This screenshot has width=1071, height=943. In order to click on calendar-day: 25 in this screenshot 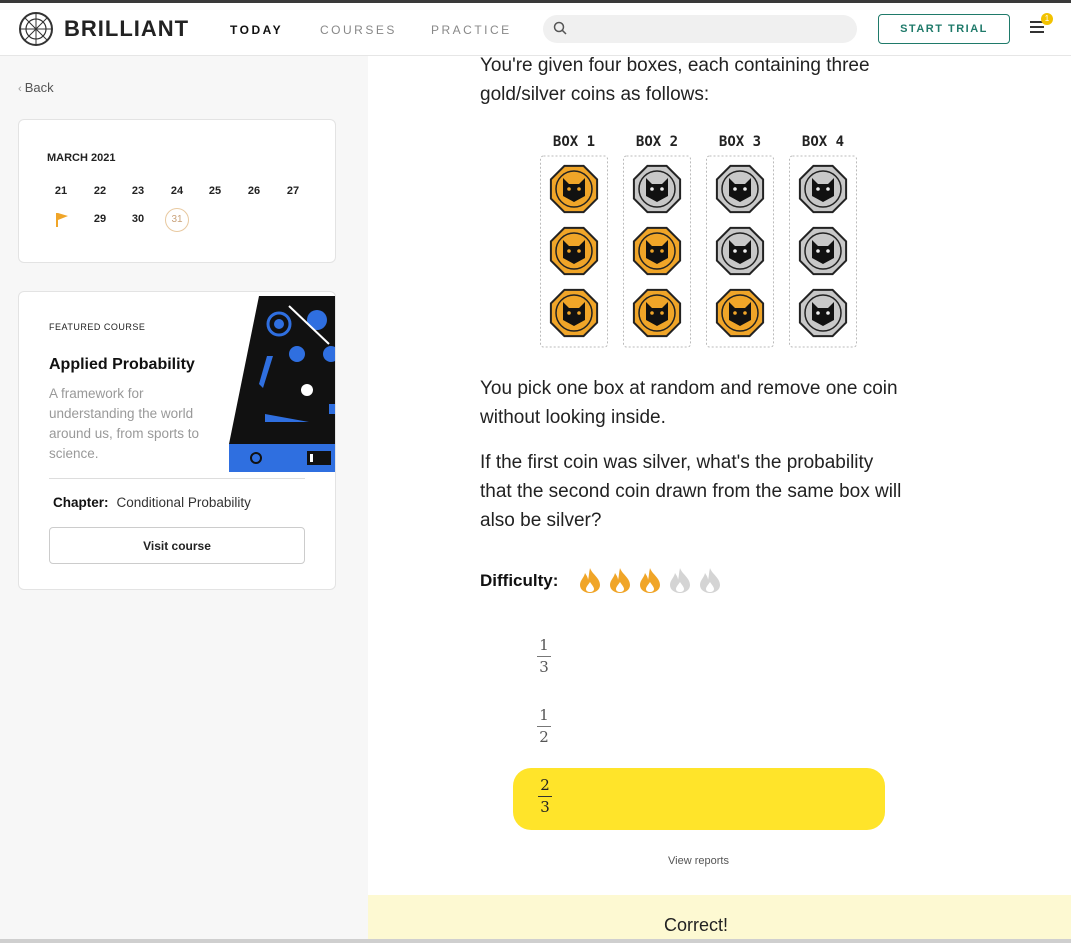, I will do `click(215, 191)`.